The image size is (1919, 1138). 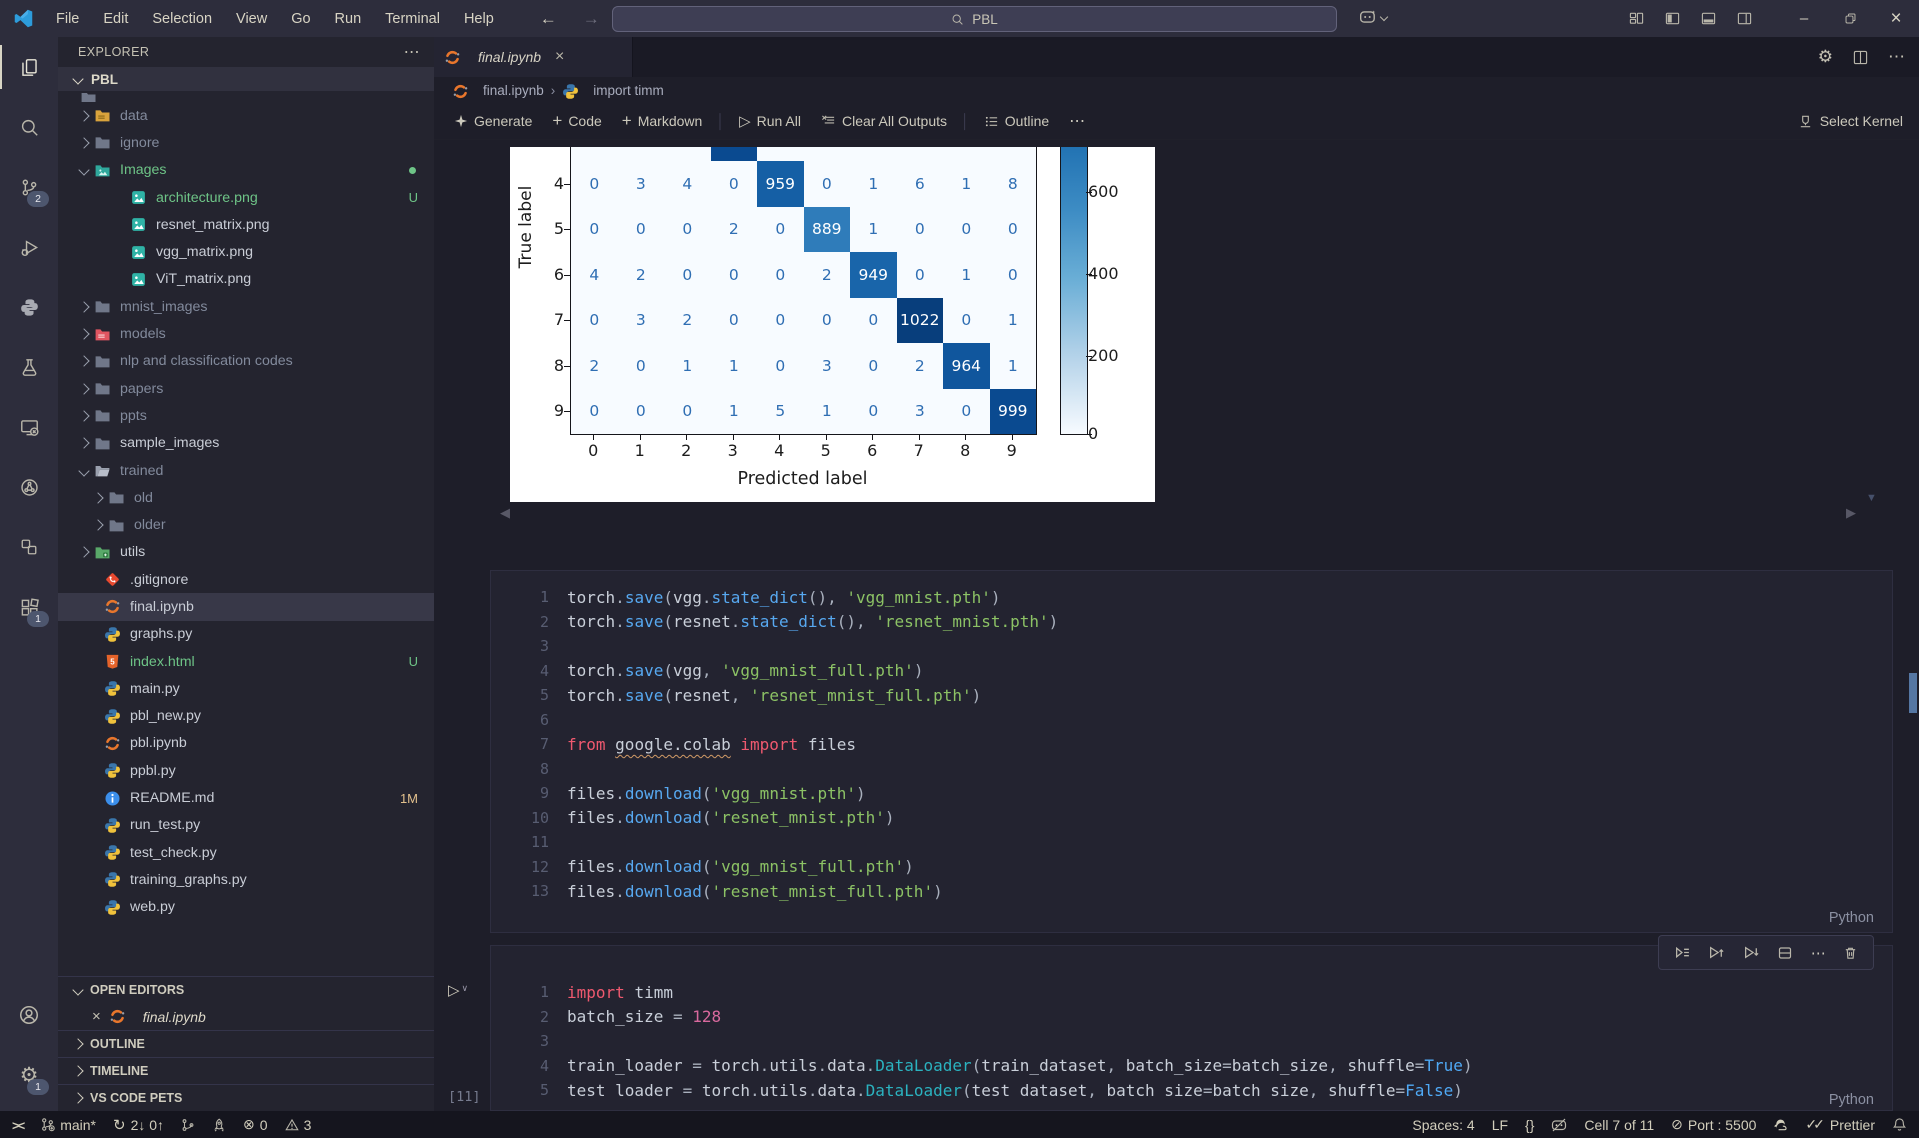 I want to click on activity-extensions-icon: 1, so click(x=29, y=607).